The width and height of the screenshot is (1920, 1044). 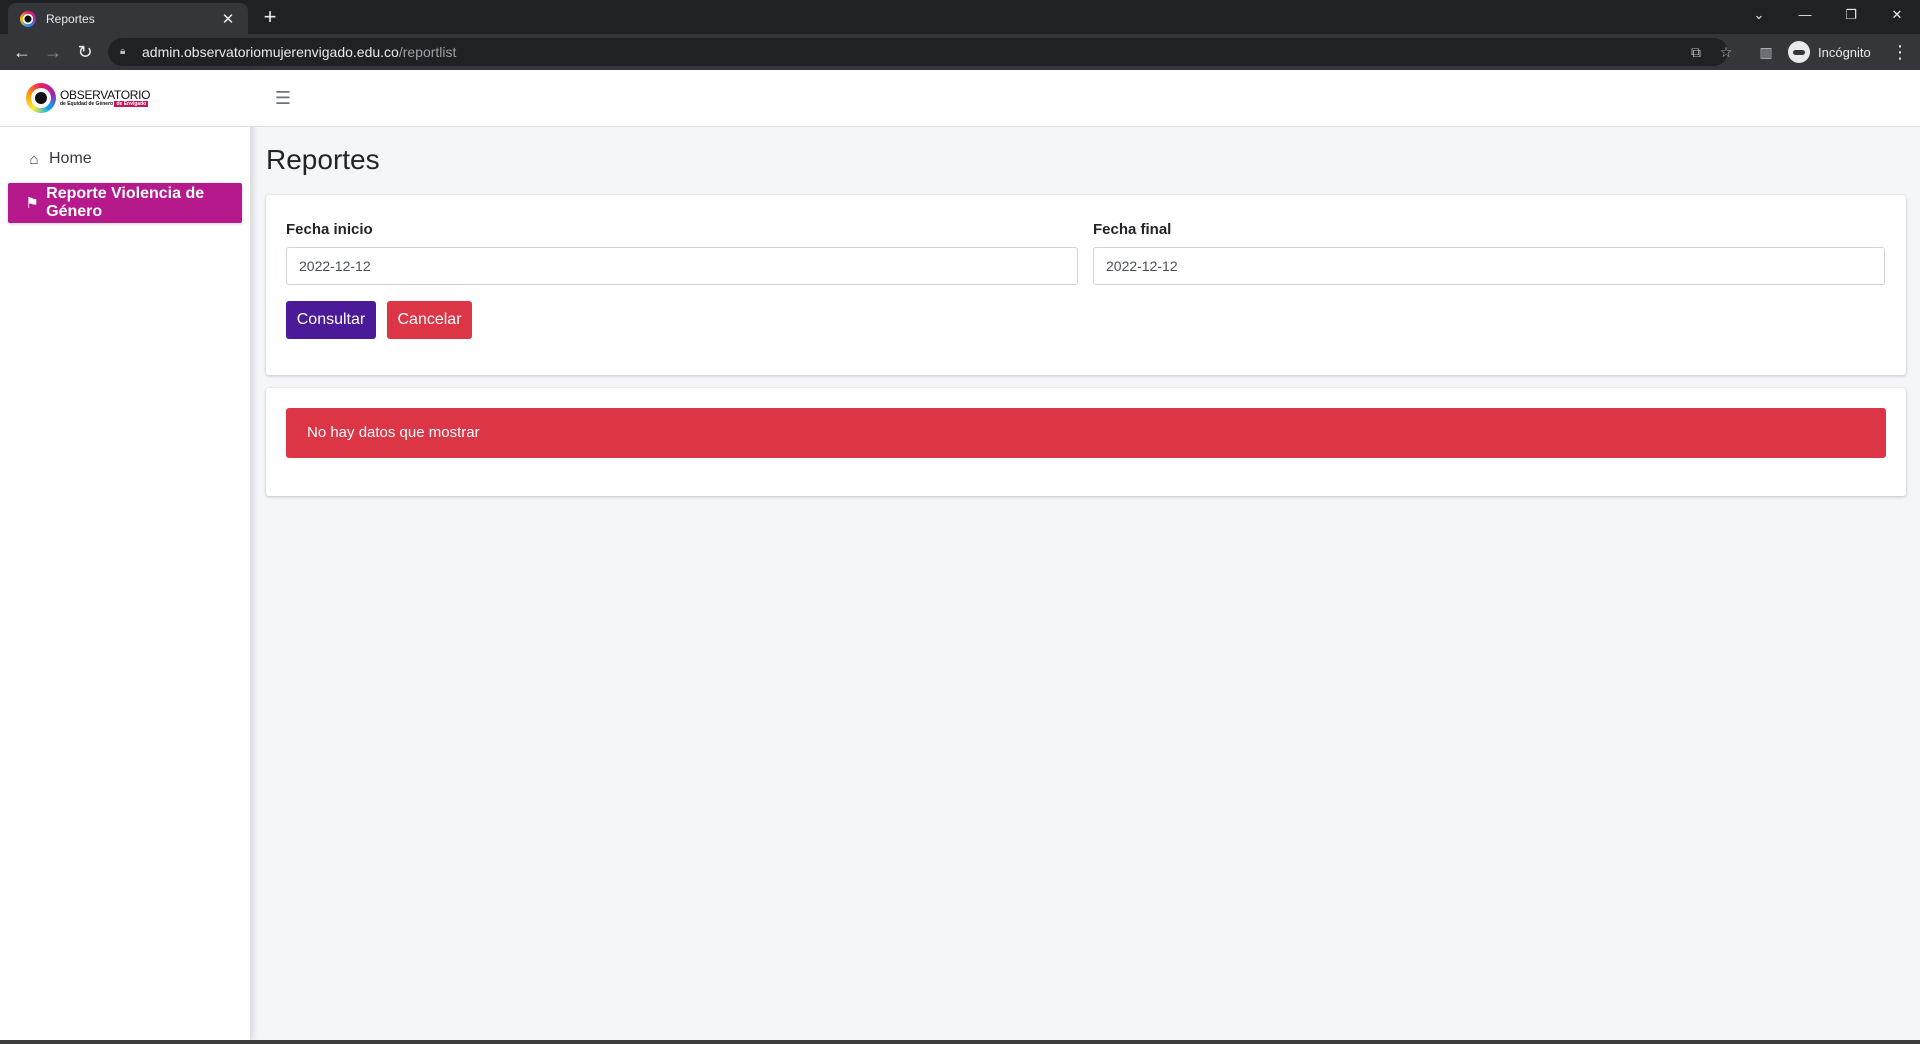 I want to click on hamburger-menu-icon: ☰, so click(x=283, y=98).